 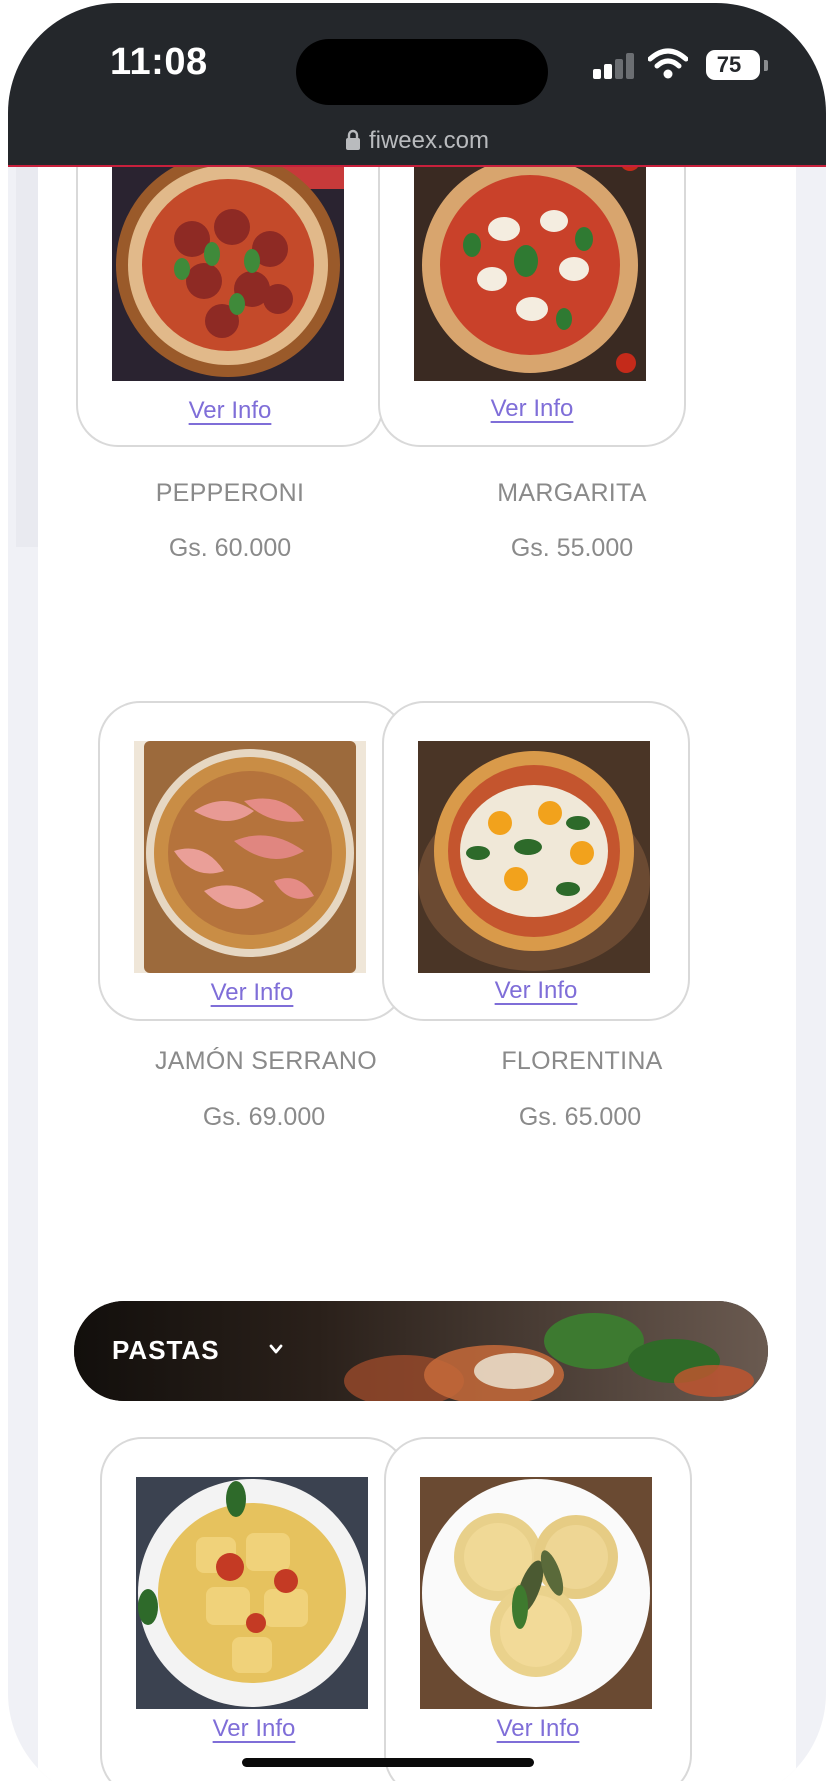 What do you see at coordinates (250, 857) in the screenshot?
I see `serrano-ham-pizza-image` at bounding box center [250, 857].